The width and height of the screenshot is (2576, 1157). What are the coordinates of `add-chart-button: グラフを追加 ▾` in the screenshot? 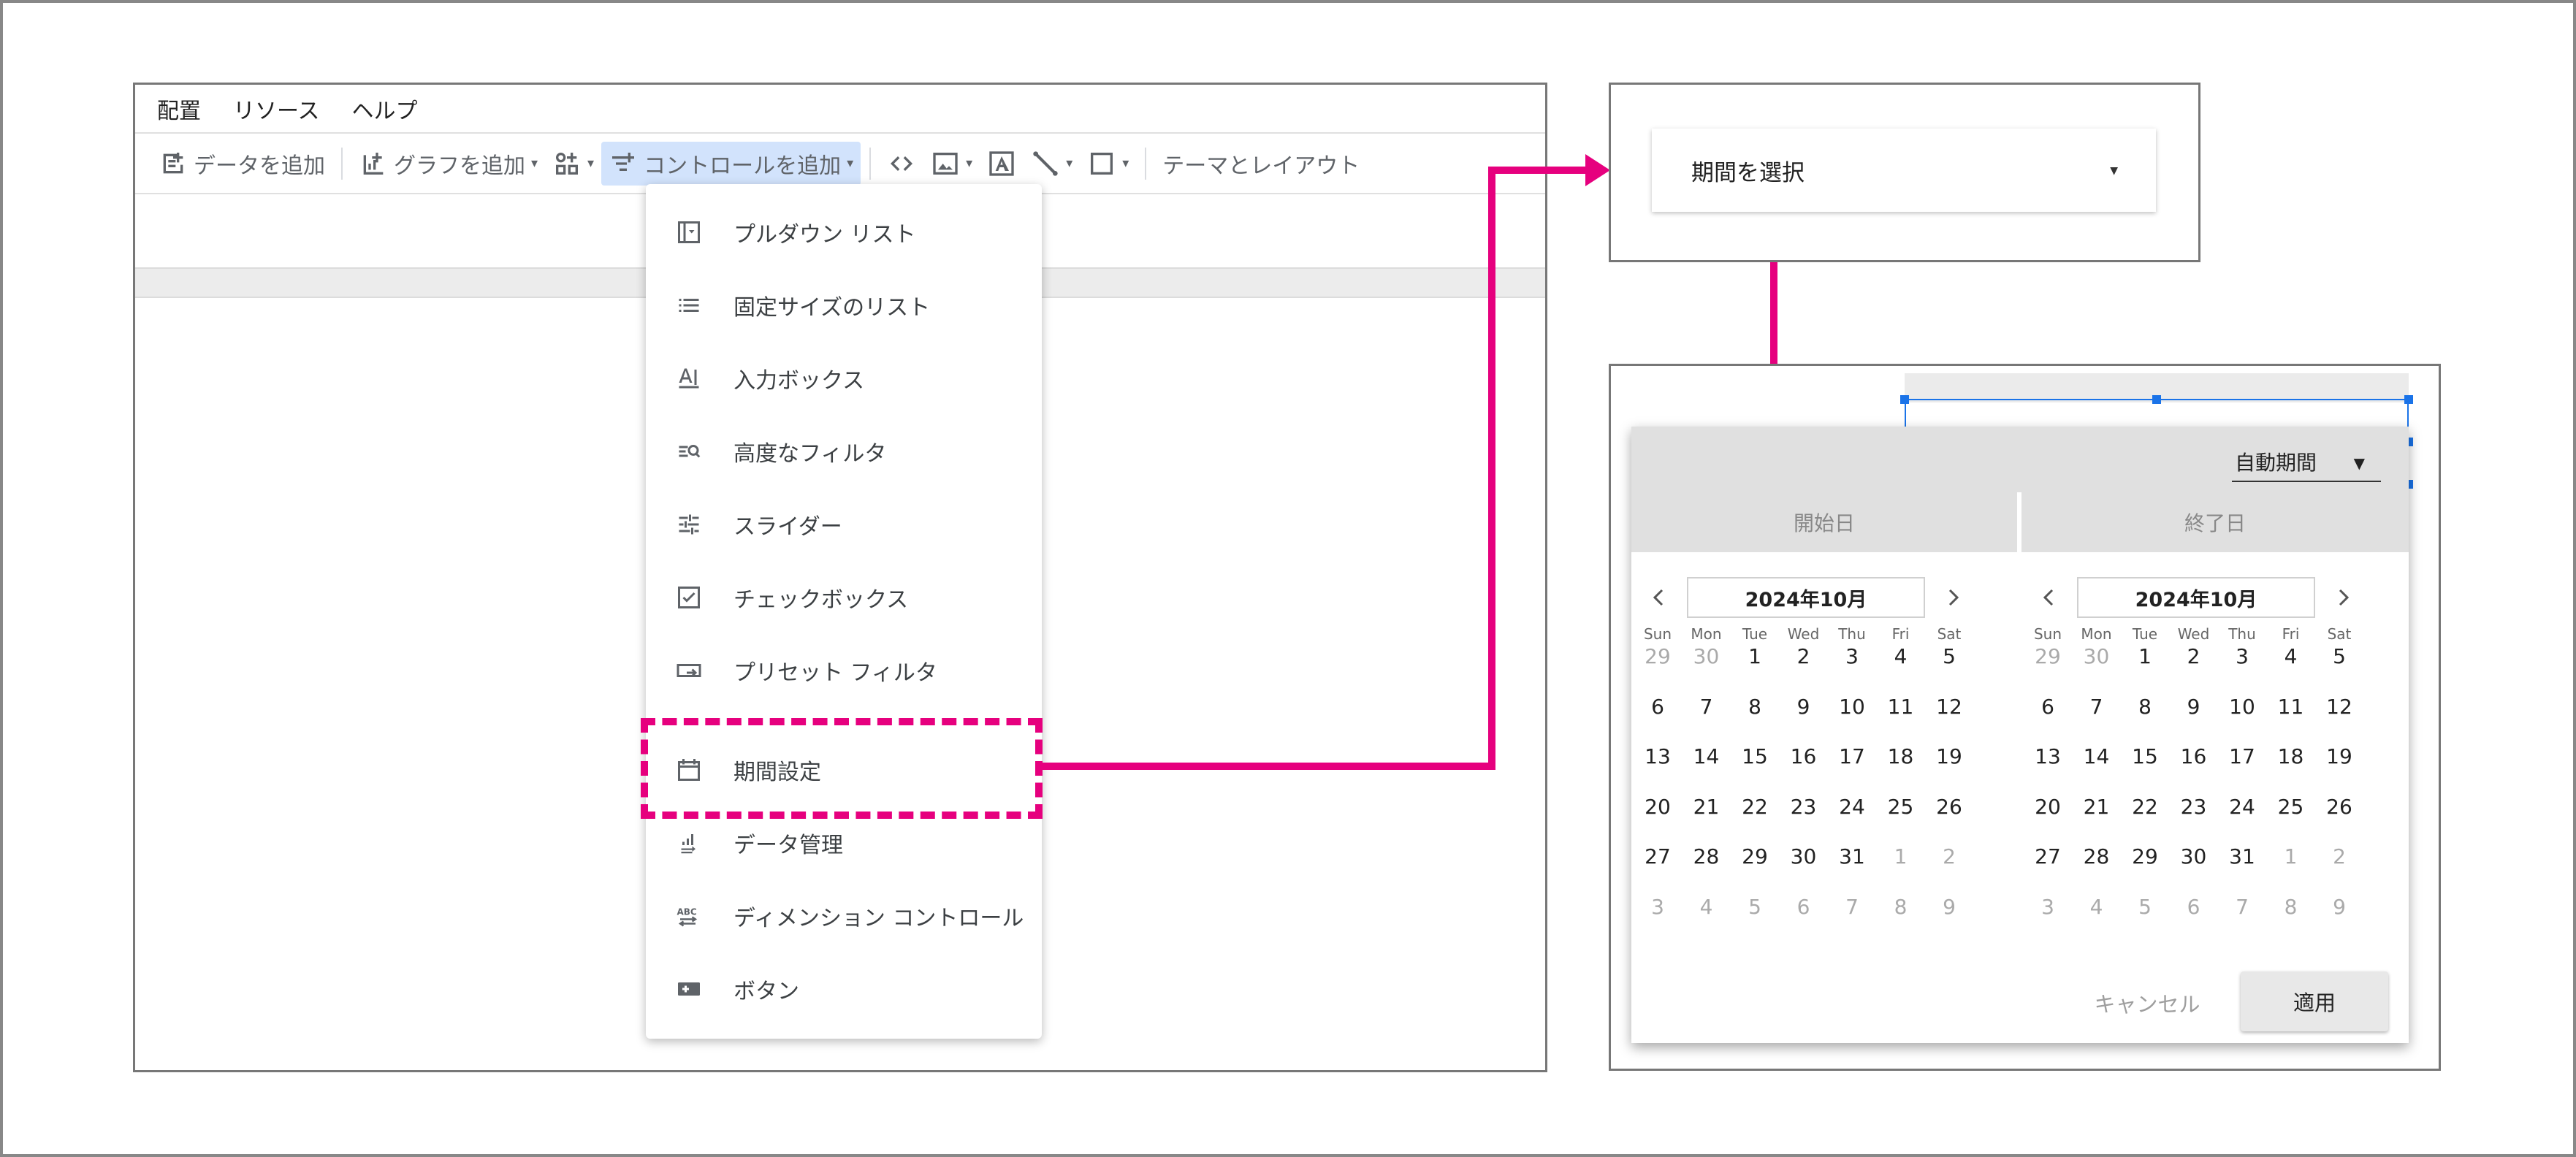 It's located at (448, 164).